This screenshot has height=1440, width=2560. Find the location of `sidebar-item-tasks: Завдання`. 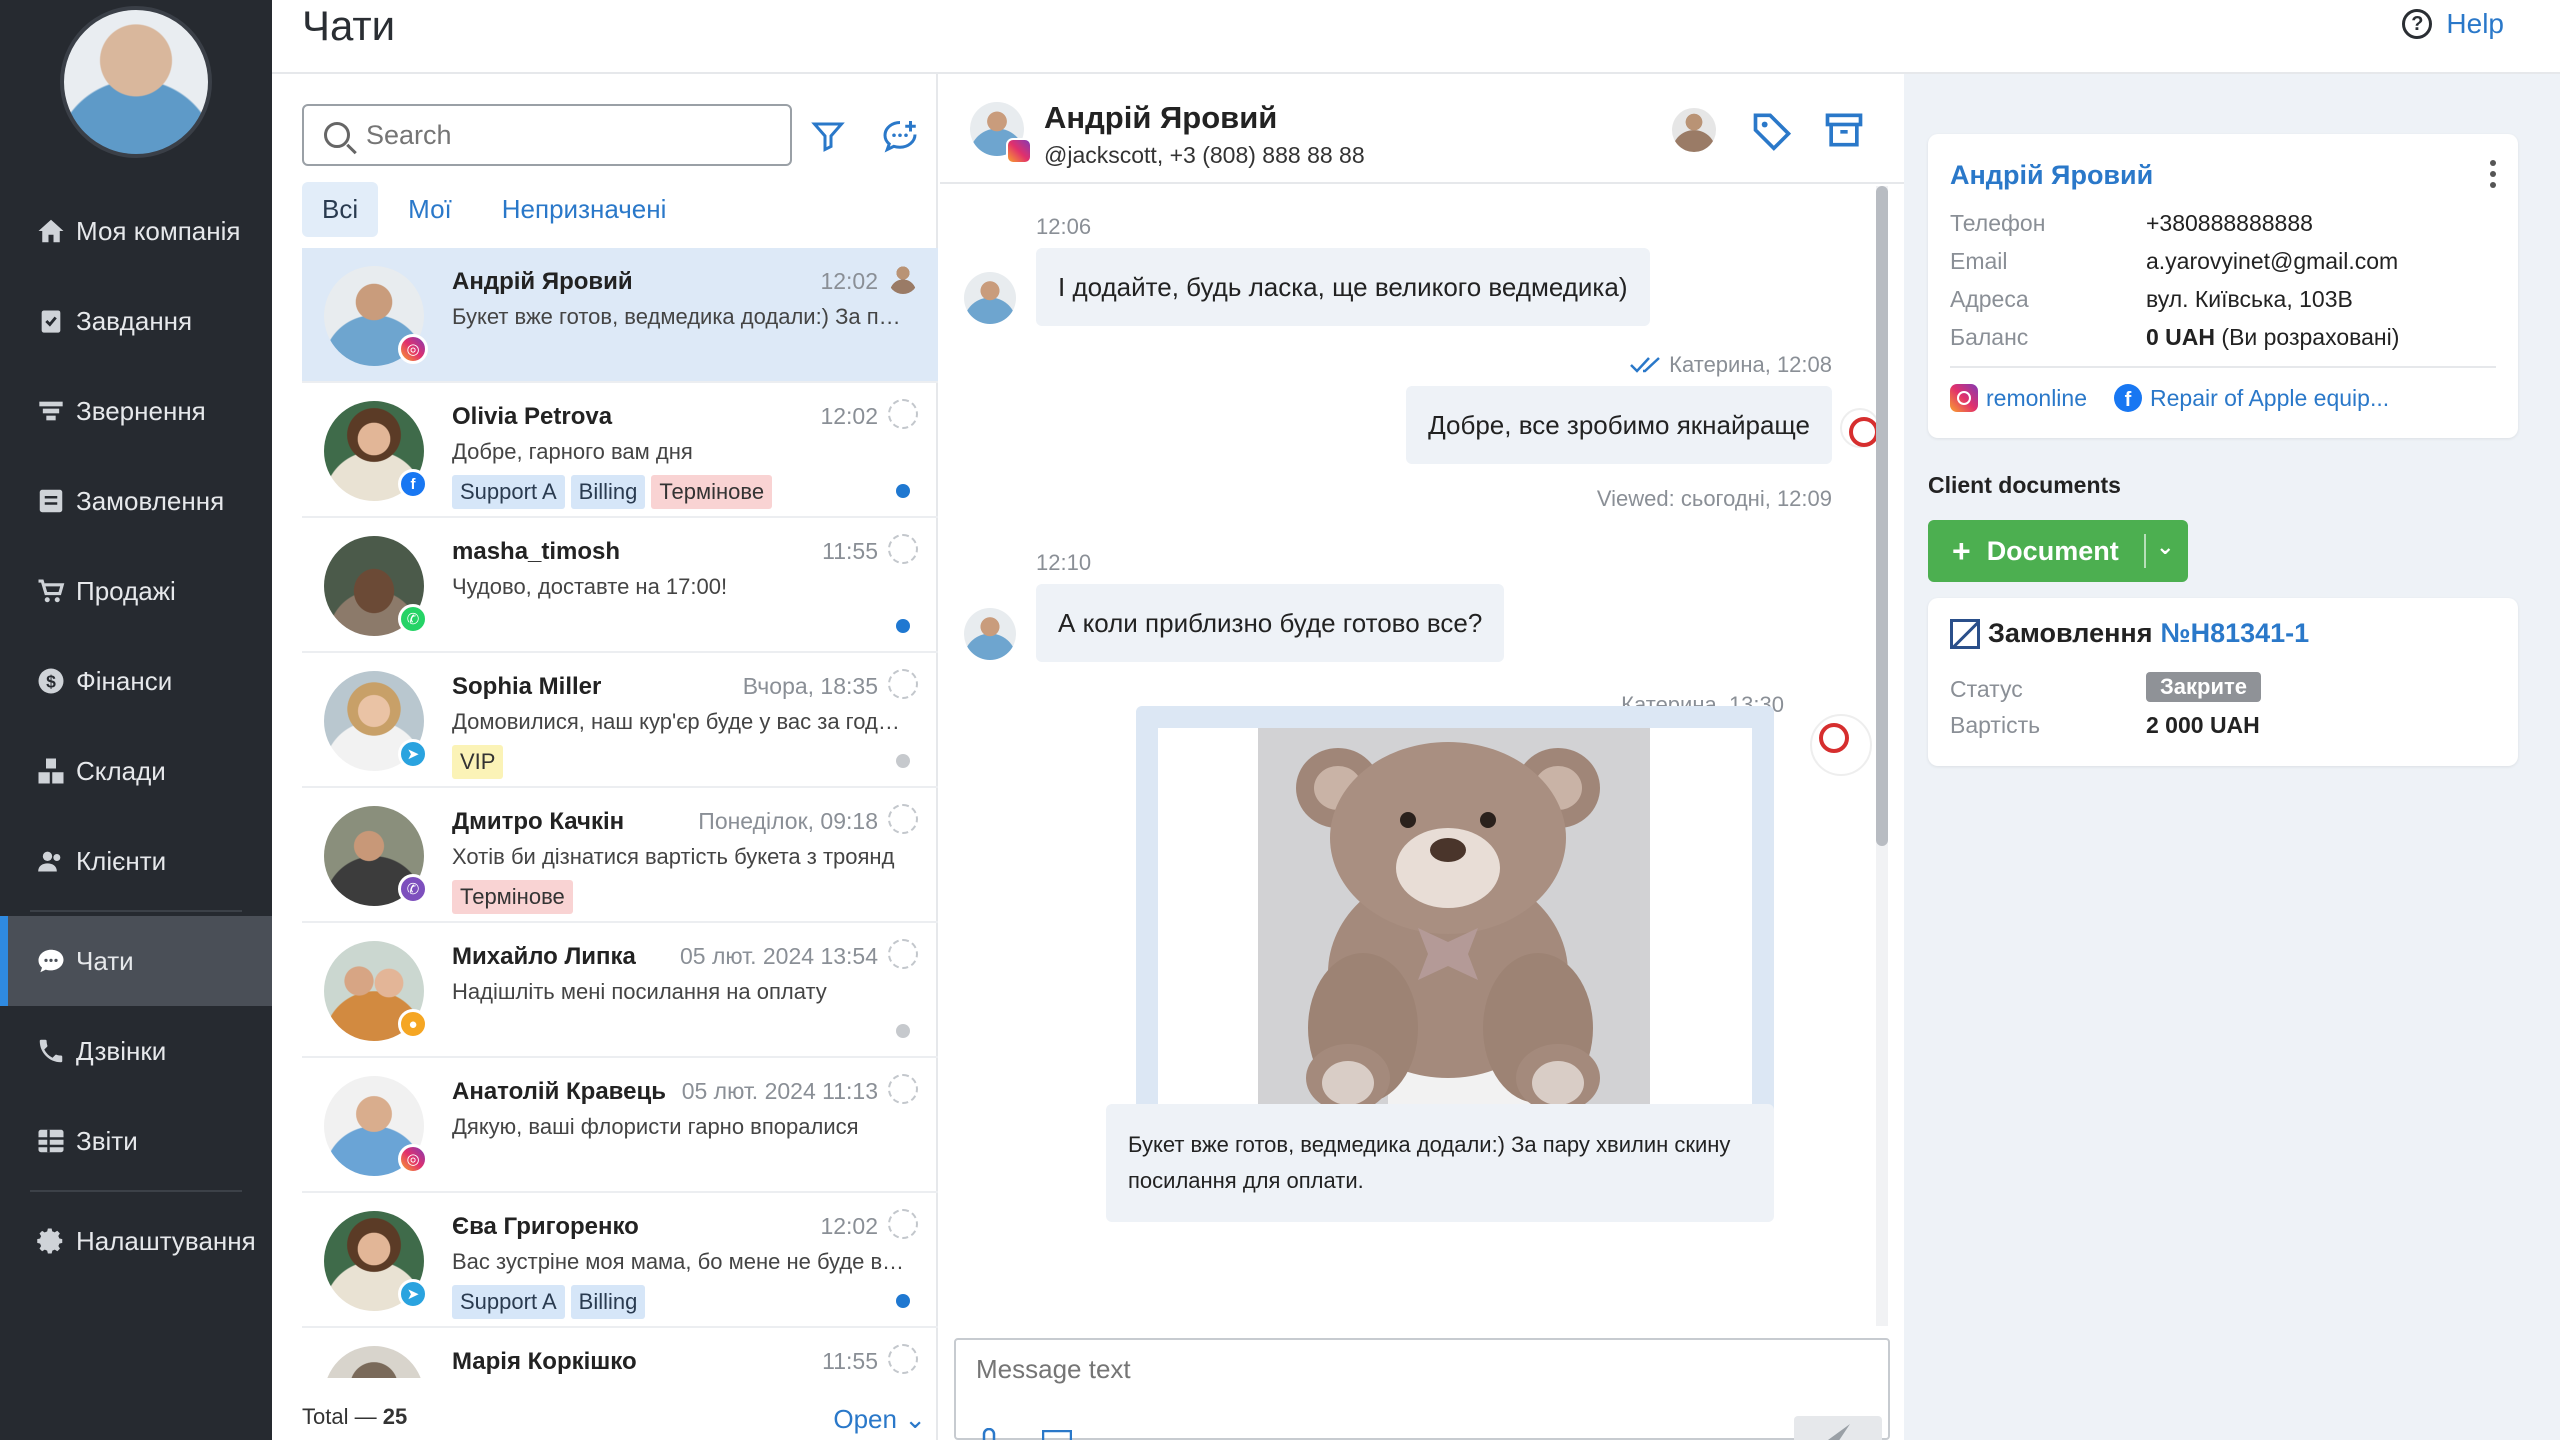

sidebar-item-tasks: Завдання is located at coordinates (136, 321).